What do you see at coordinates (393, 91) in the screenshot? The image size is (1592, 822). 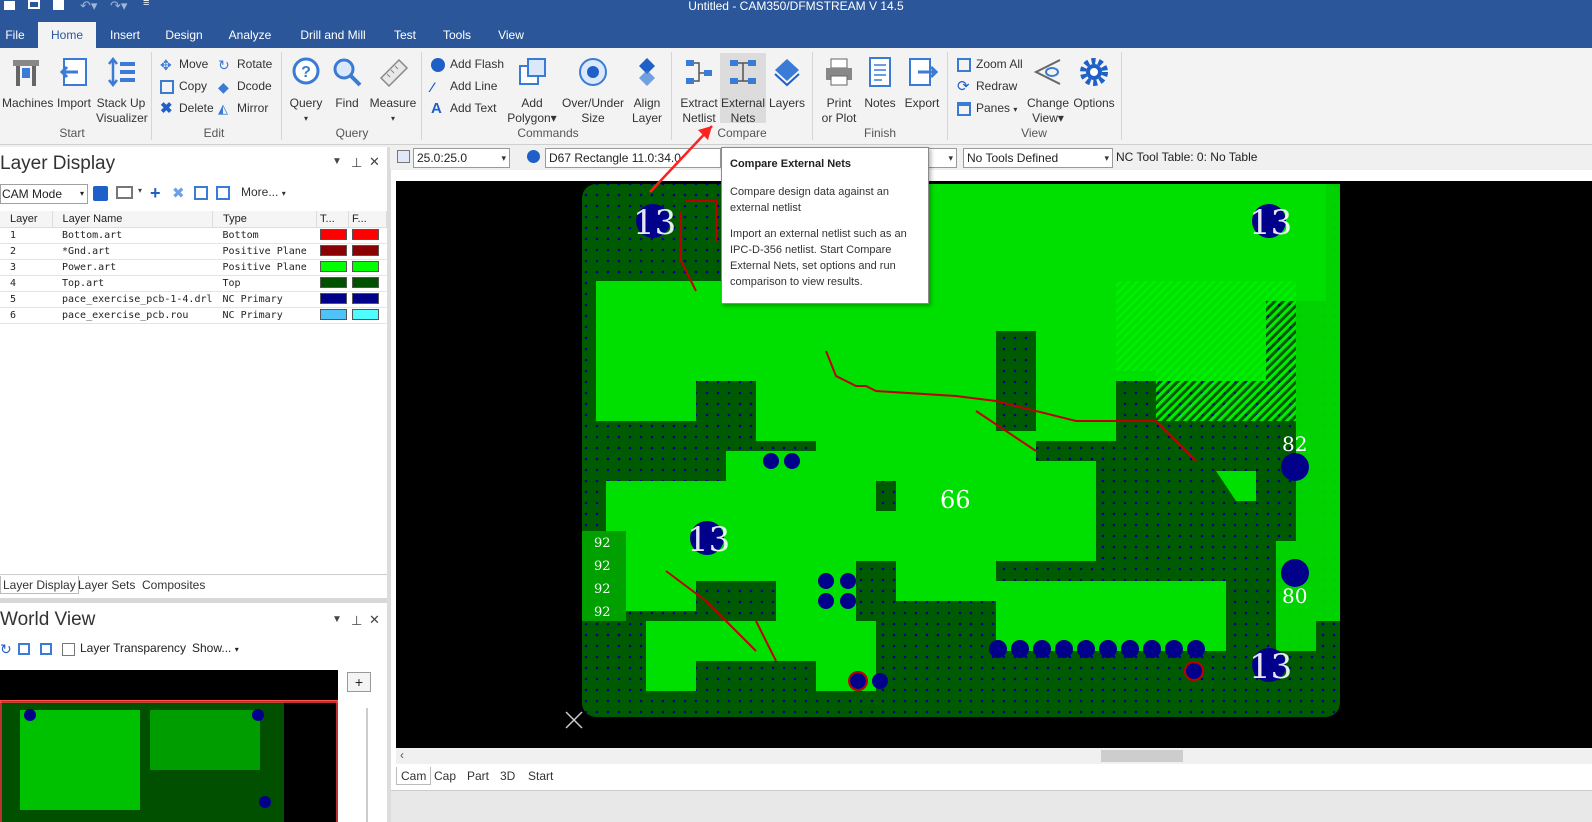 I see `measure-button: Measure ▾` at bounding box center [393, 91].